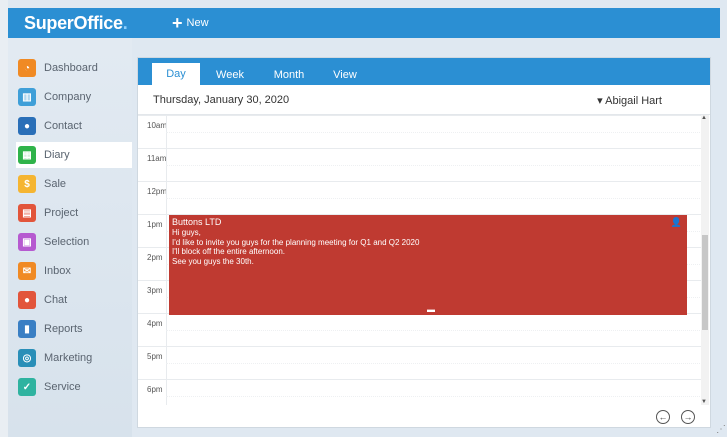  I want to click on sidebar-item-label: Project, so click(61, 213).